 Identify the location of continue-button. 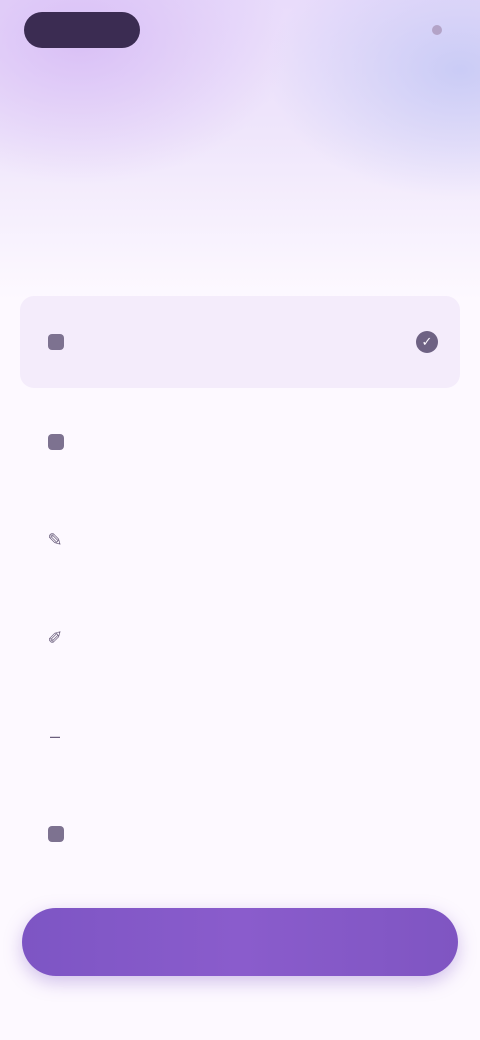
(240, 942).